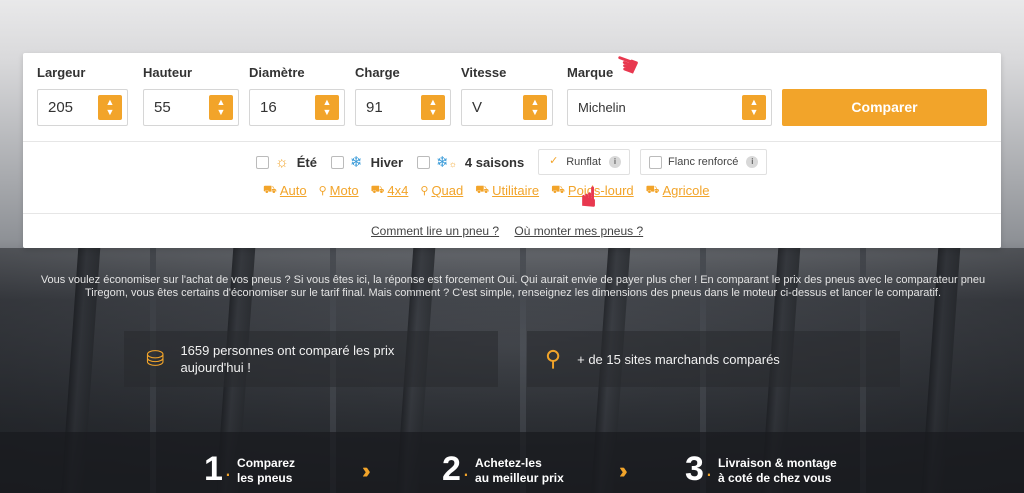 The height and width of the screenshot is (493, 1024). Describe the element at coordinates (162, 107) in the screenshot. I see `select-value: 55` at that location.